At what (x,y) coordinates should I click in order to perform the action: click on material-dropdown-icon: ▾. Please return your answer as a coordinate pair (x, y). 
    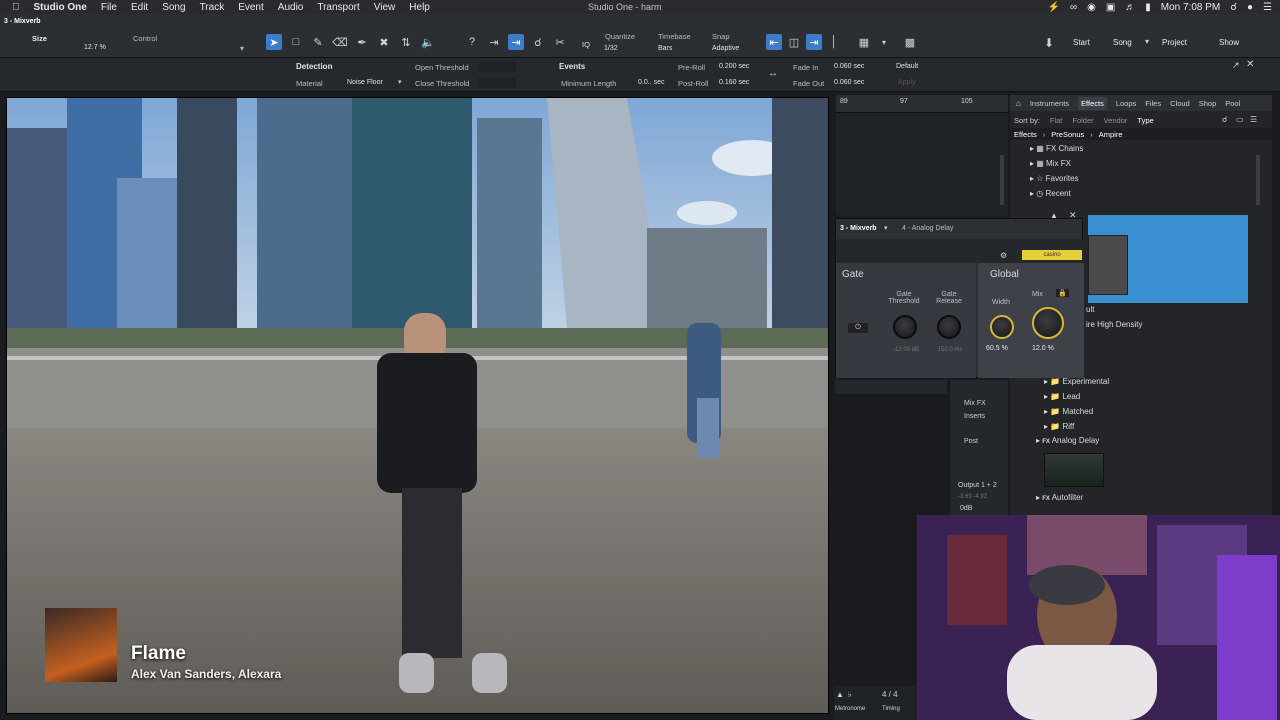
    Looking at the image, I should click on (400, 82).